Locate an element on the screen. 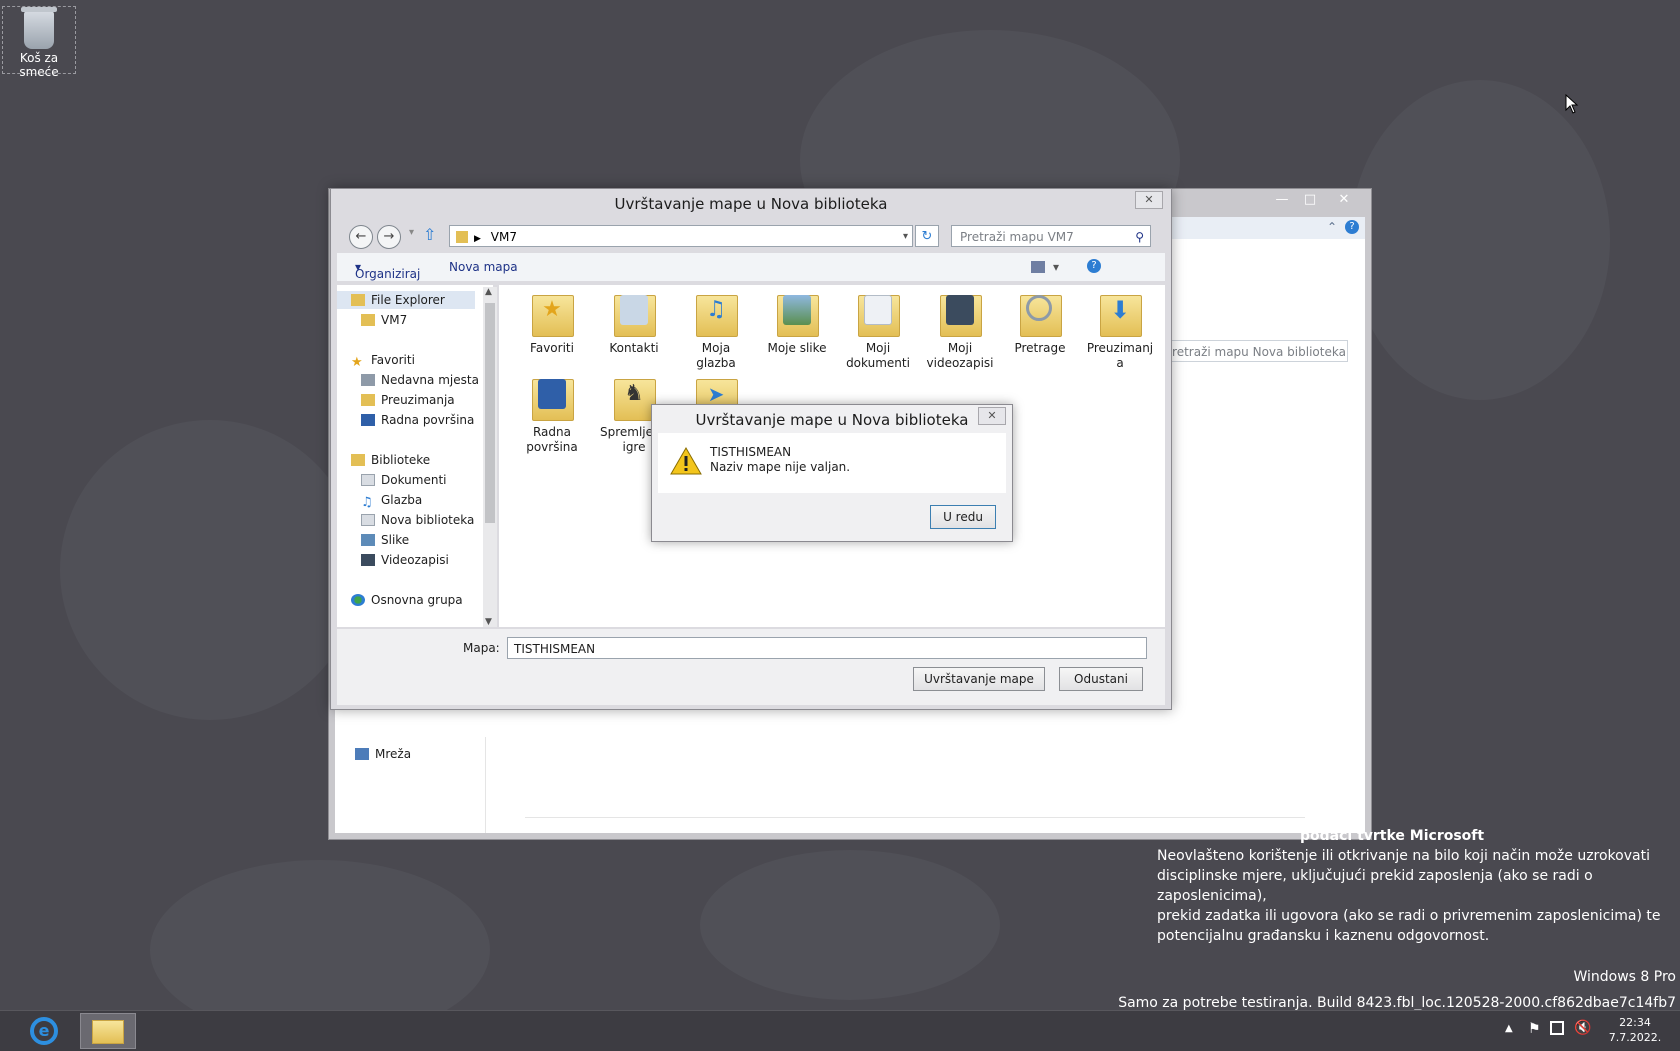  include-folder-button: Uvrštavanje mape is located at coordinates (979, 679).